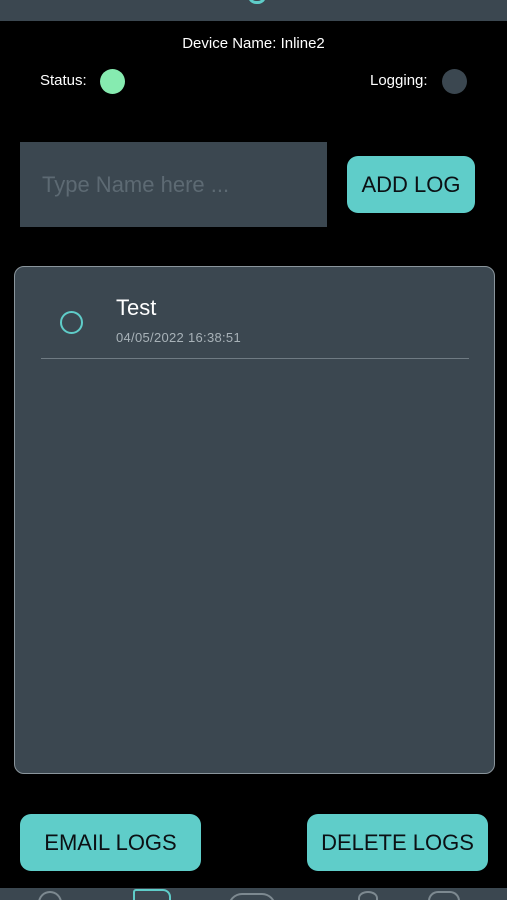 The image size is (507, 900). I want to click on log-select-radio-icon, so click(71, 322).